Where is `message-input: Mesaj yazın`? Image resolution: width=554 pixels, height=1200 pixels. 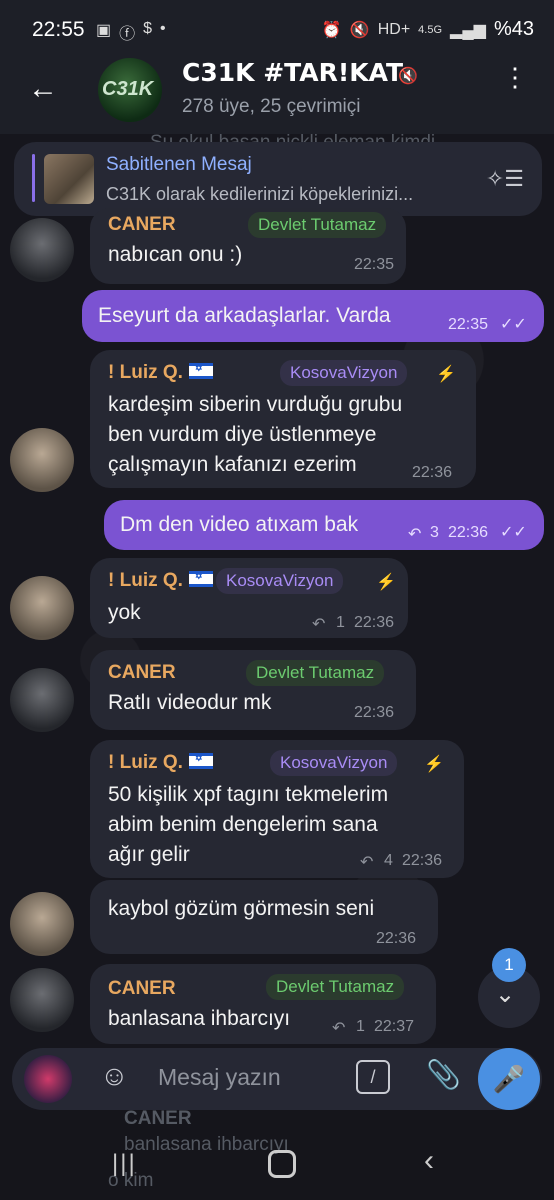
message-input: Mesaj yazın is located at coordinates (219, 1077).